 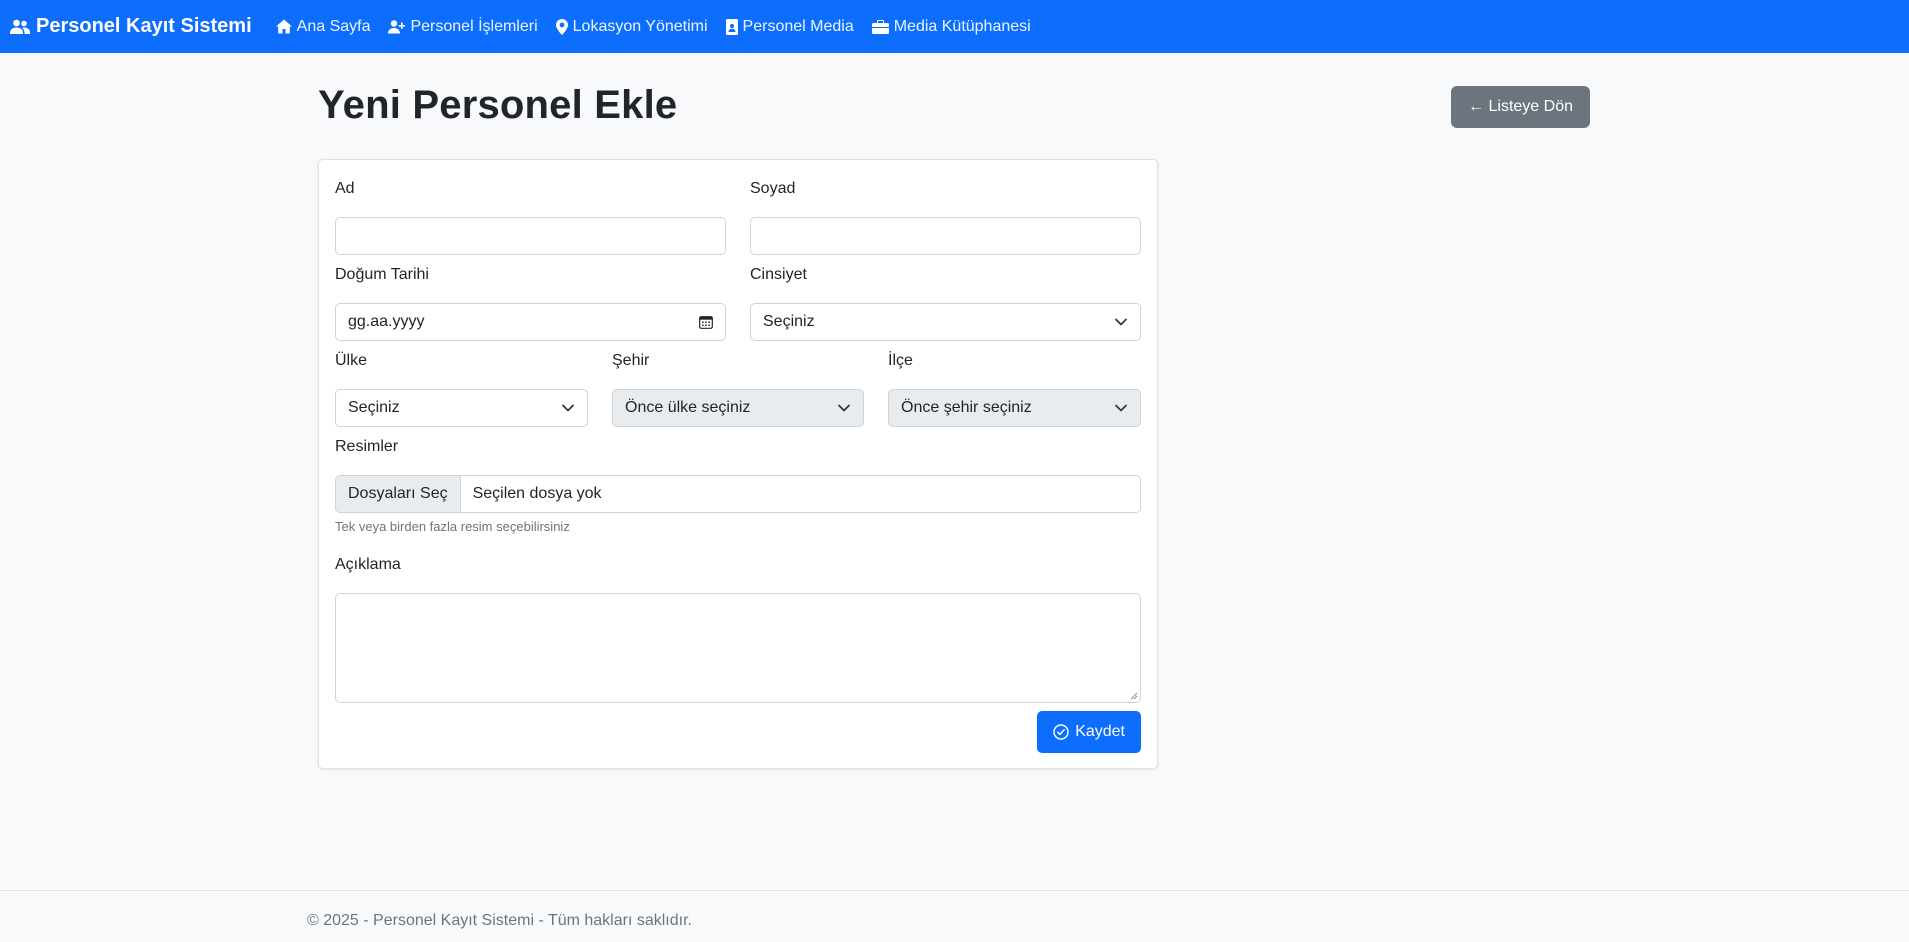 I want to click on dogum-tarihi-group: Doğum Tarihi gg.aa.yyyy, so click(x=530, y=303).